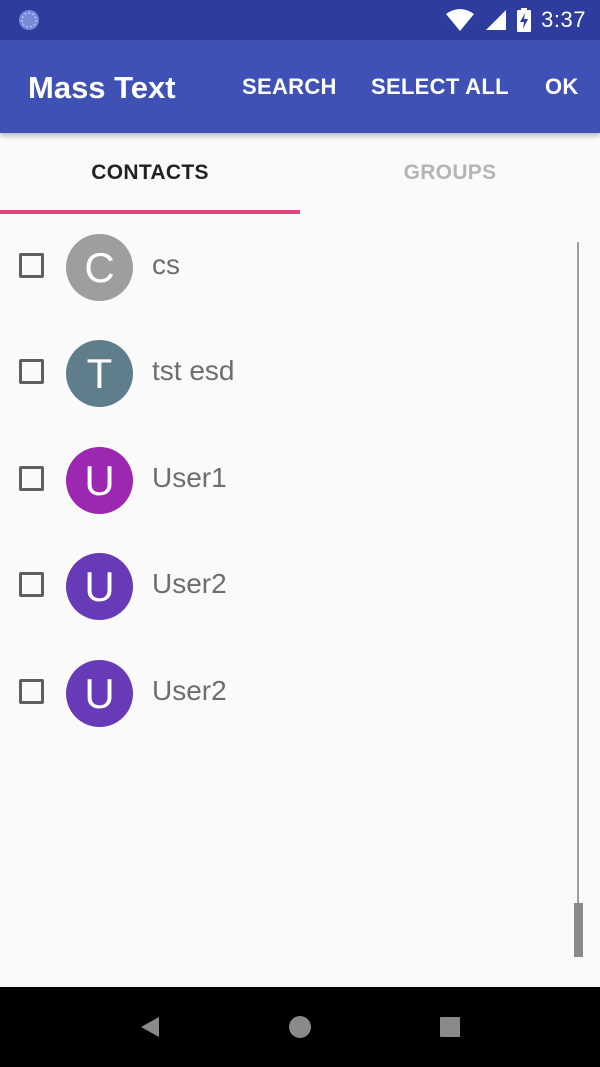  Describe the element at coordinates (29, 20) in the screenshot. I see `app-notification-icon` at that location.